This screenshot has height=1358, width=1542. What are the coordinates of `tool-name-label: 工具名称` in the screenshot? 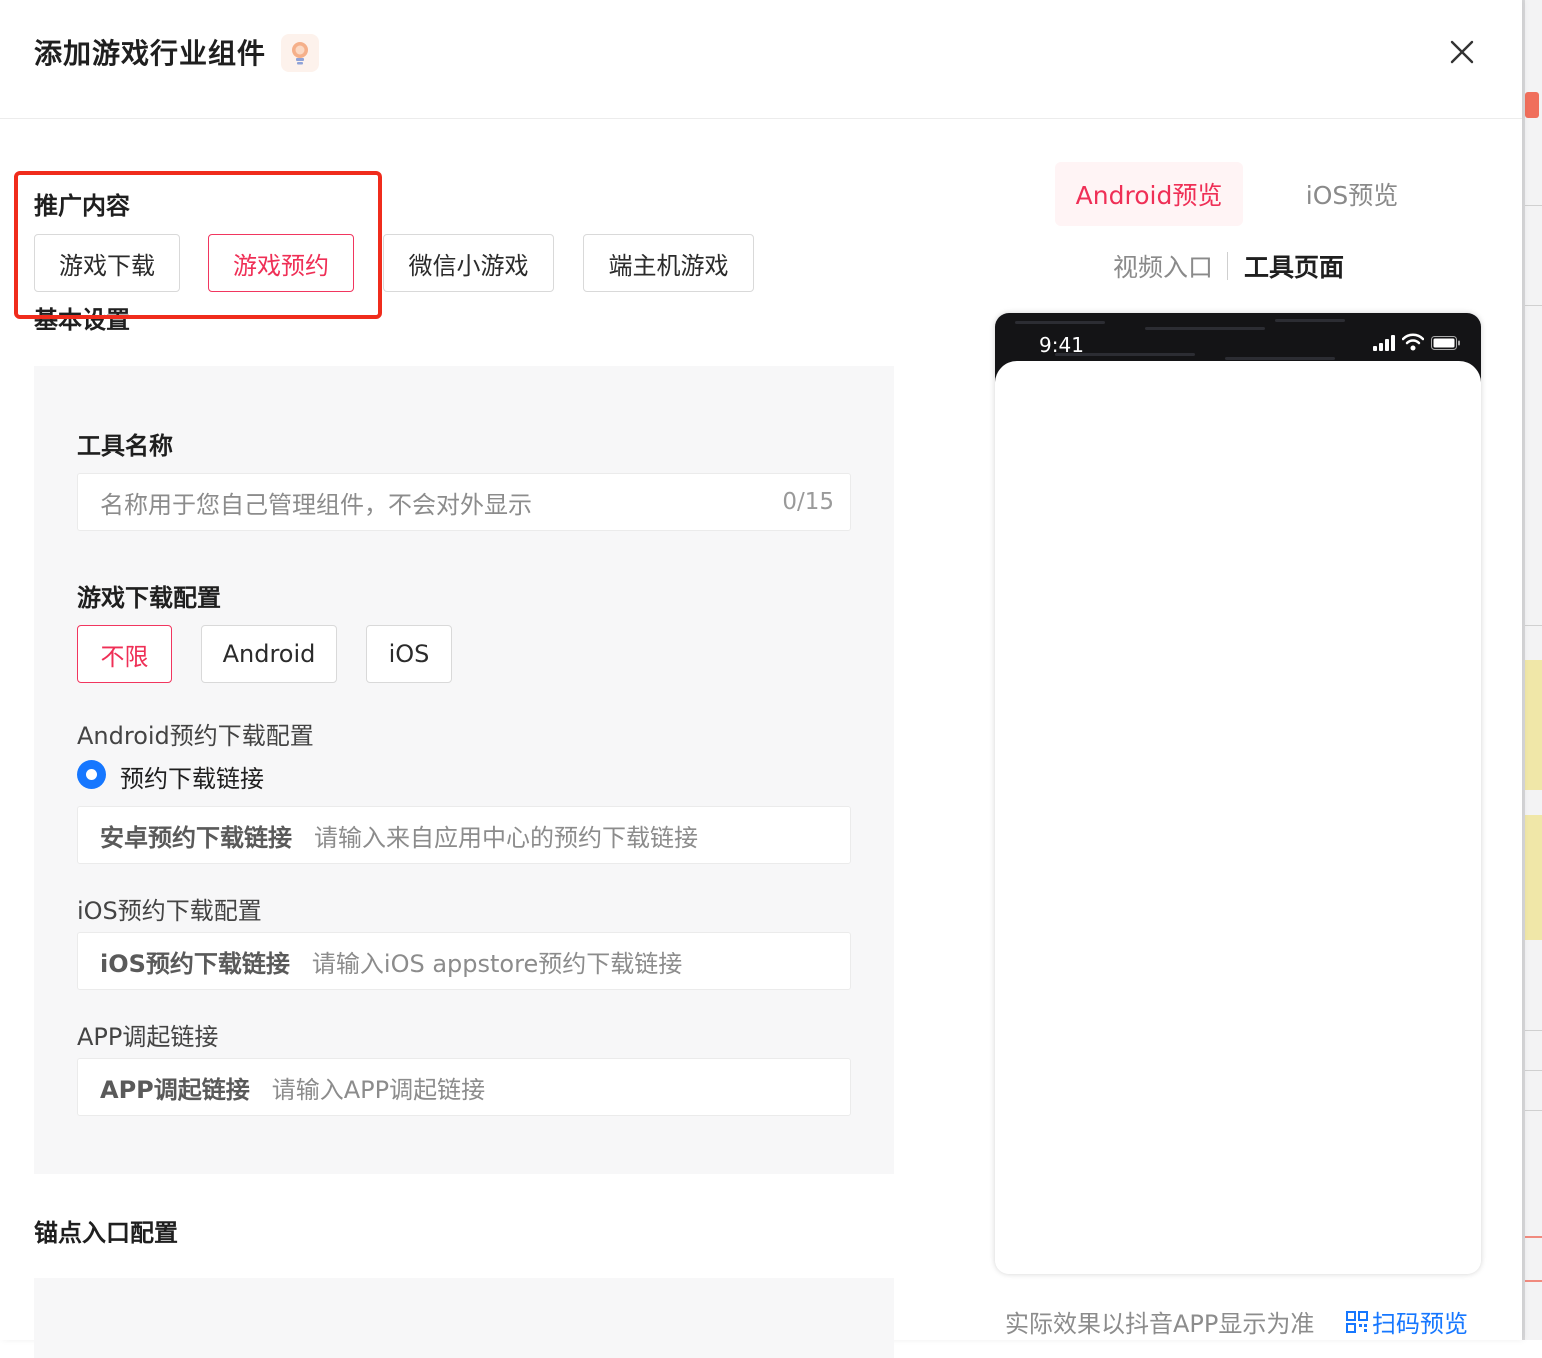 It's located at (125, 446).